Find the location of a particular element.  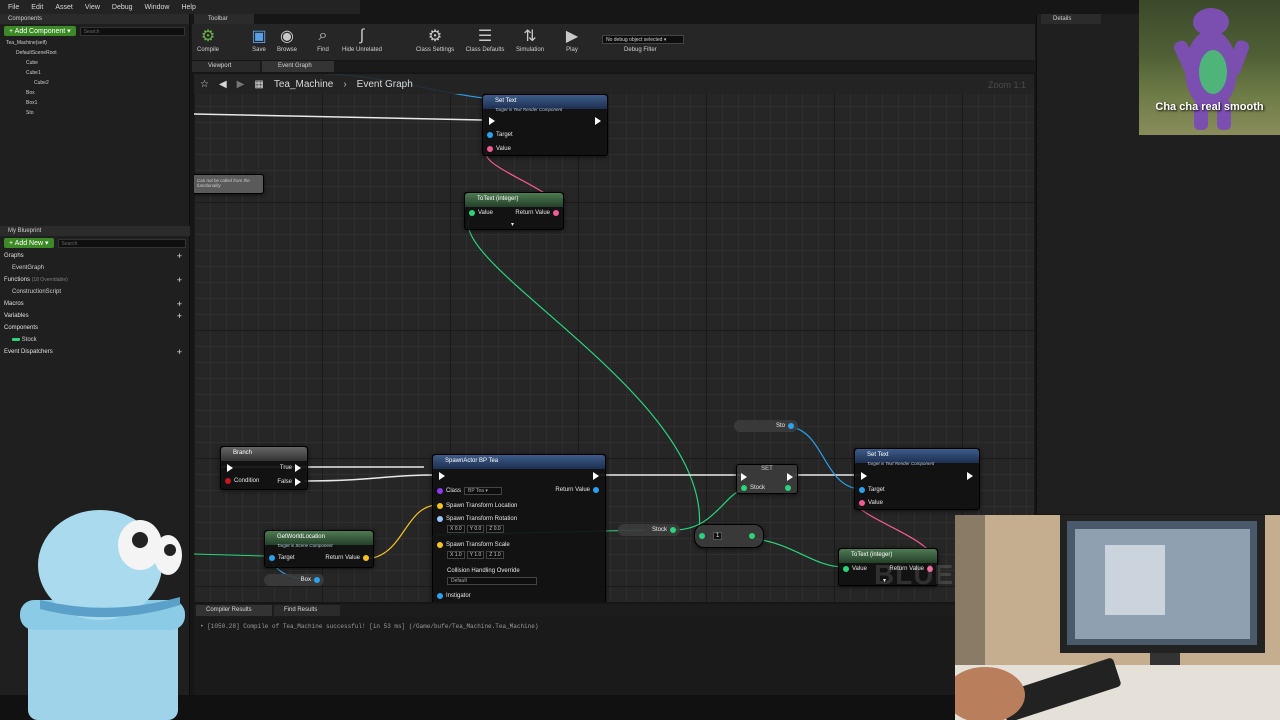

stock-out-pin is located at coordinates (788, 488).